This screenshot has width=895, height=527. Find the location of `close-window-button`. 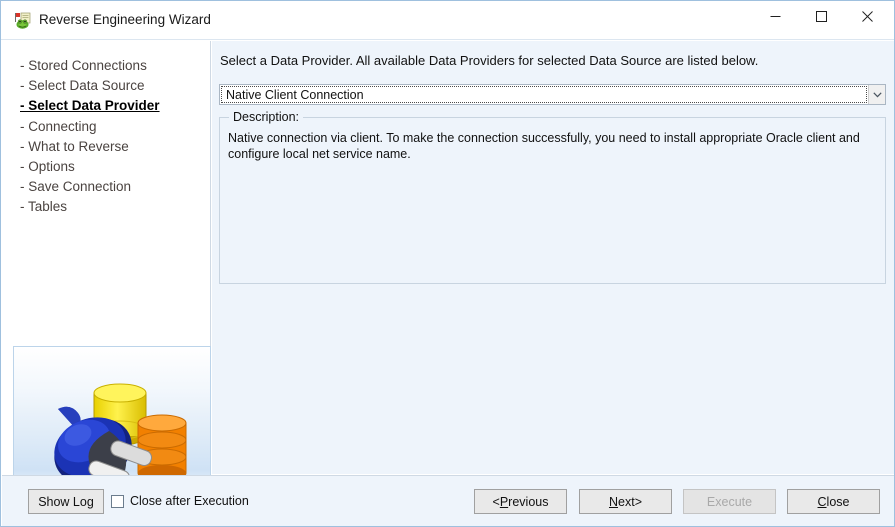

close-window-button is located at coordinates (867, 16).